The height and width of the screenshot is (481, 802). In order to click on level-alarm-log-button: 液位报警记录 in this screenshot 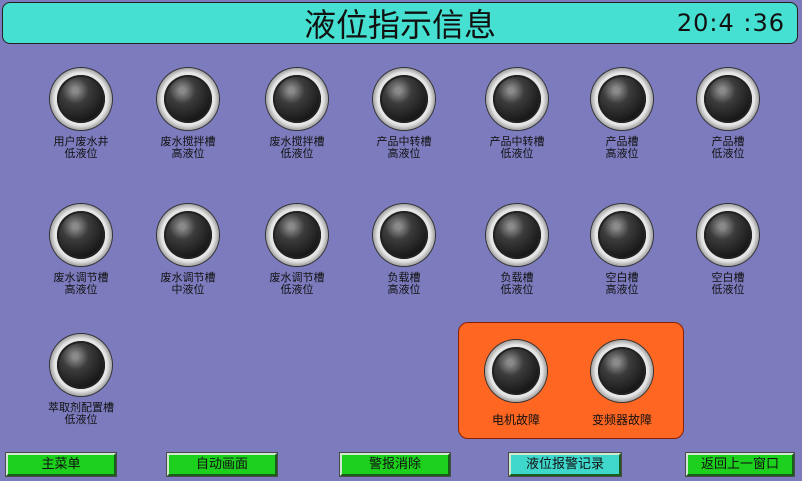, I will do `click(565, 464)`.